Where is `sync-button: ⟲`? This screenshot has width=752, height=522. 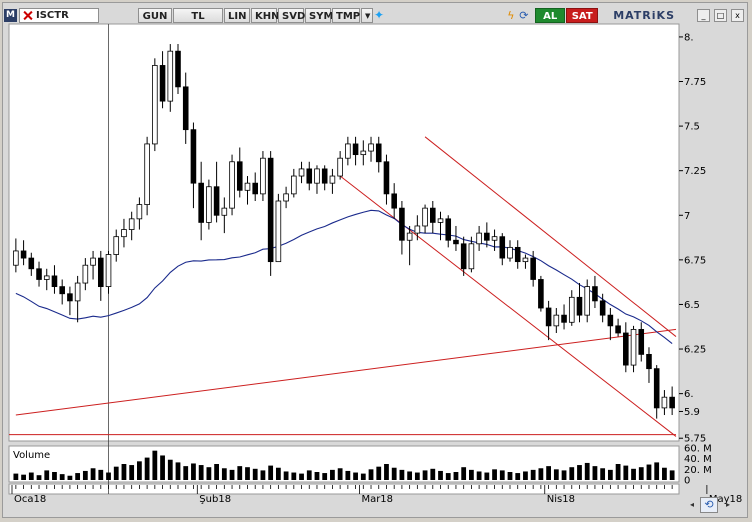
sync-button: ⟲ is located at coordinates (709, 505).